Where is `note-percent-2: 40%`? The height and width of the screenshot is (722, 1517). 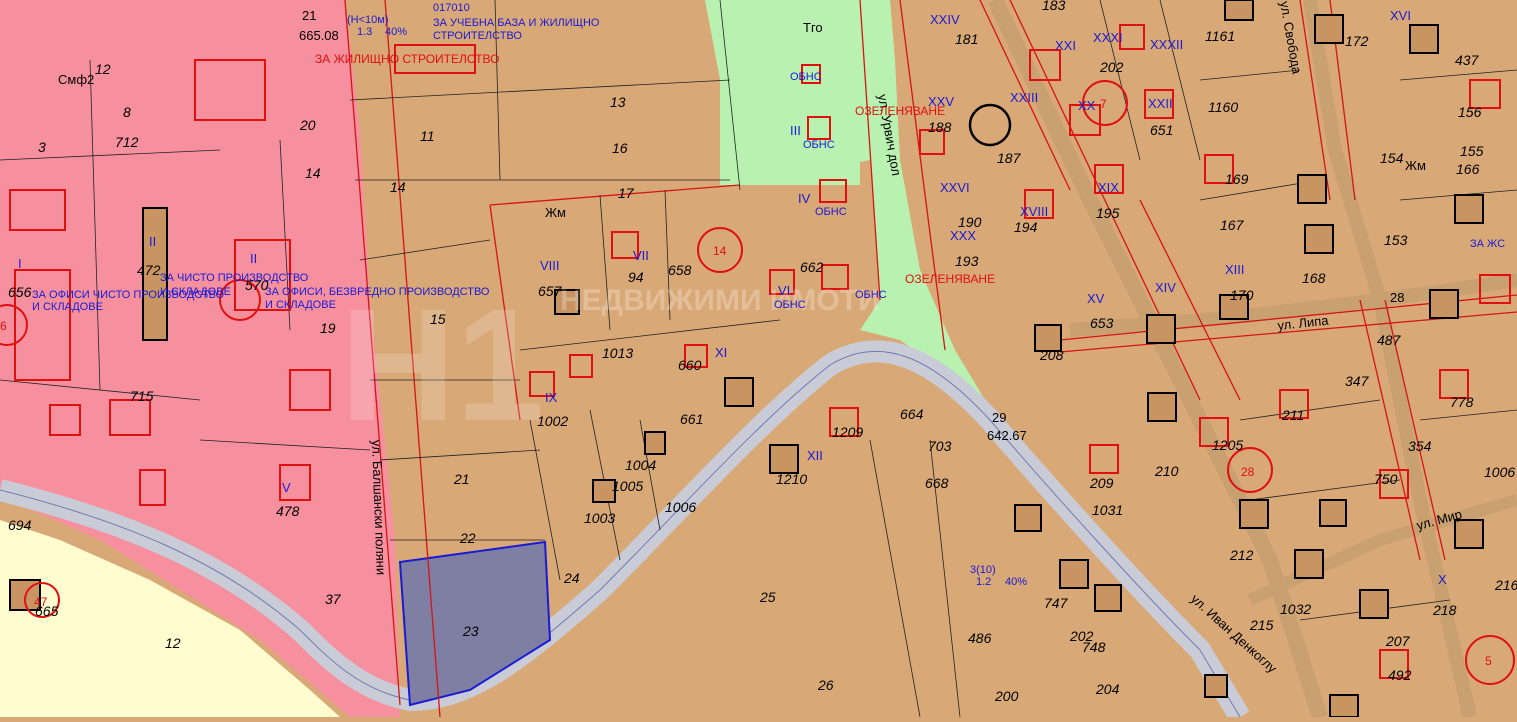 note-percent-2: 40% is located at coordinates (1016, 582).